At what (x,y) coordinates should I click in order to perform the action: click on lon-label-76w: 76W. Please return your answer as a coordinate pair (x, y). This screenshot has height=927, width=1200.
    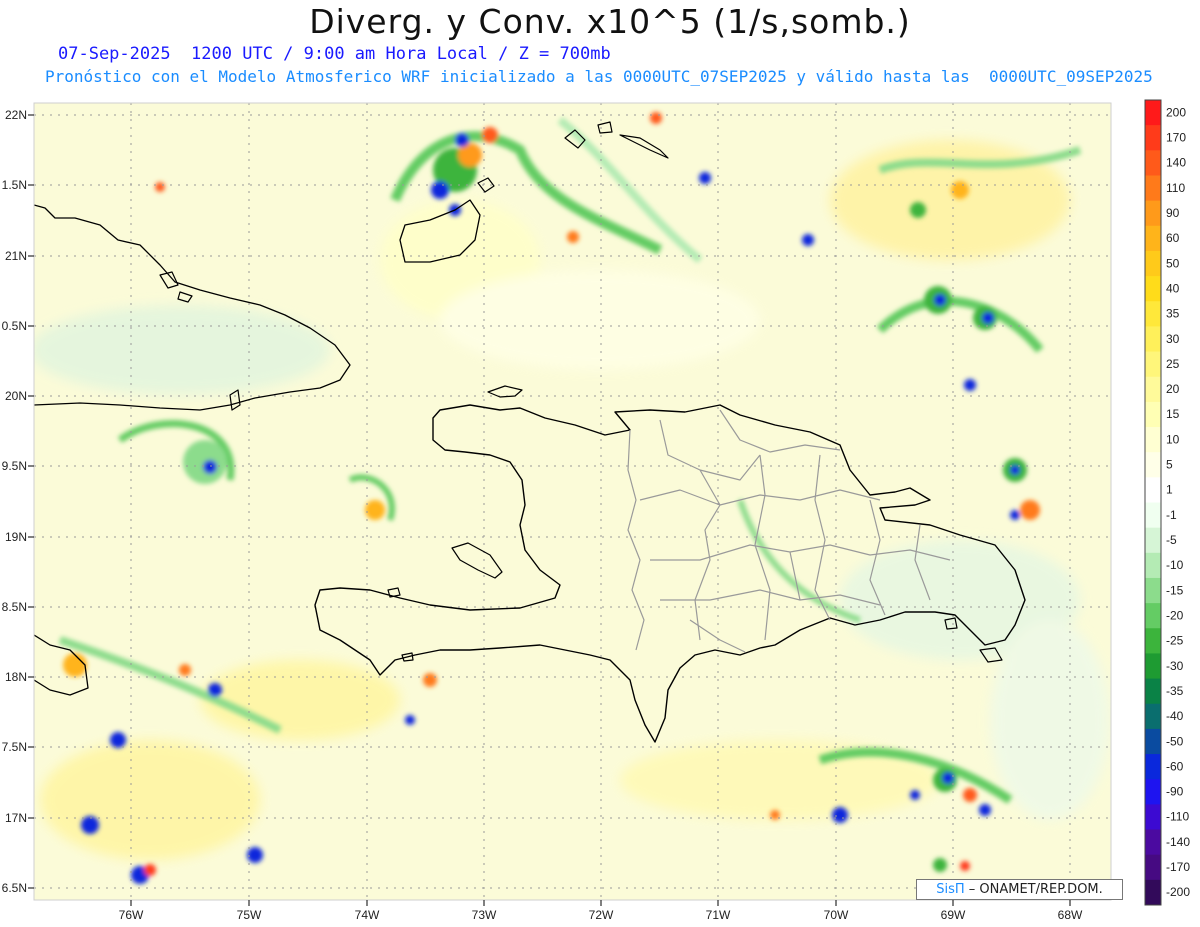
    Looking at the image, I should click on (131, 915).